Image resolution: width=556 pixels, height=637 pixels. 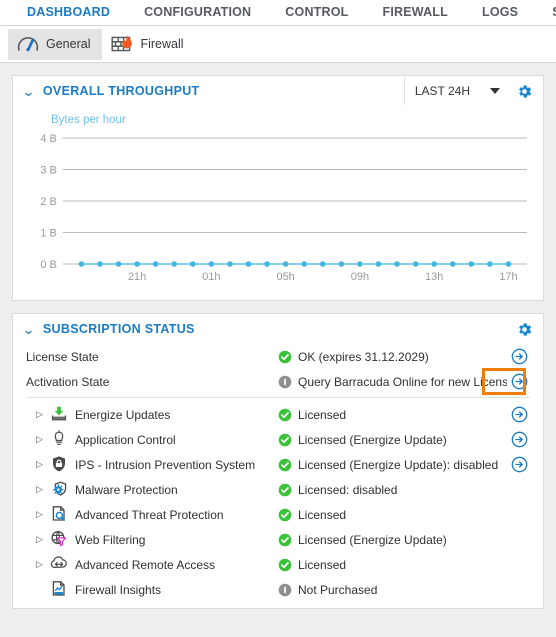 I want to click on row-label-cell: ▷ Advanced Threat Protection, so click(x=152, y=514).